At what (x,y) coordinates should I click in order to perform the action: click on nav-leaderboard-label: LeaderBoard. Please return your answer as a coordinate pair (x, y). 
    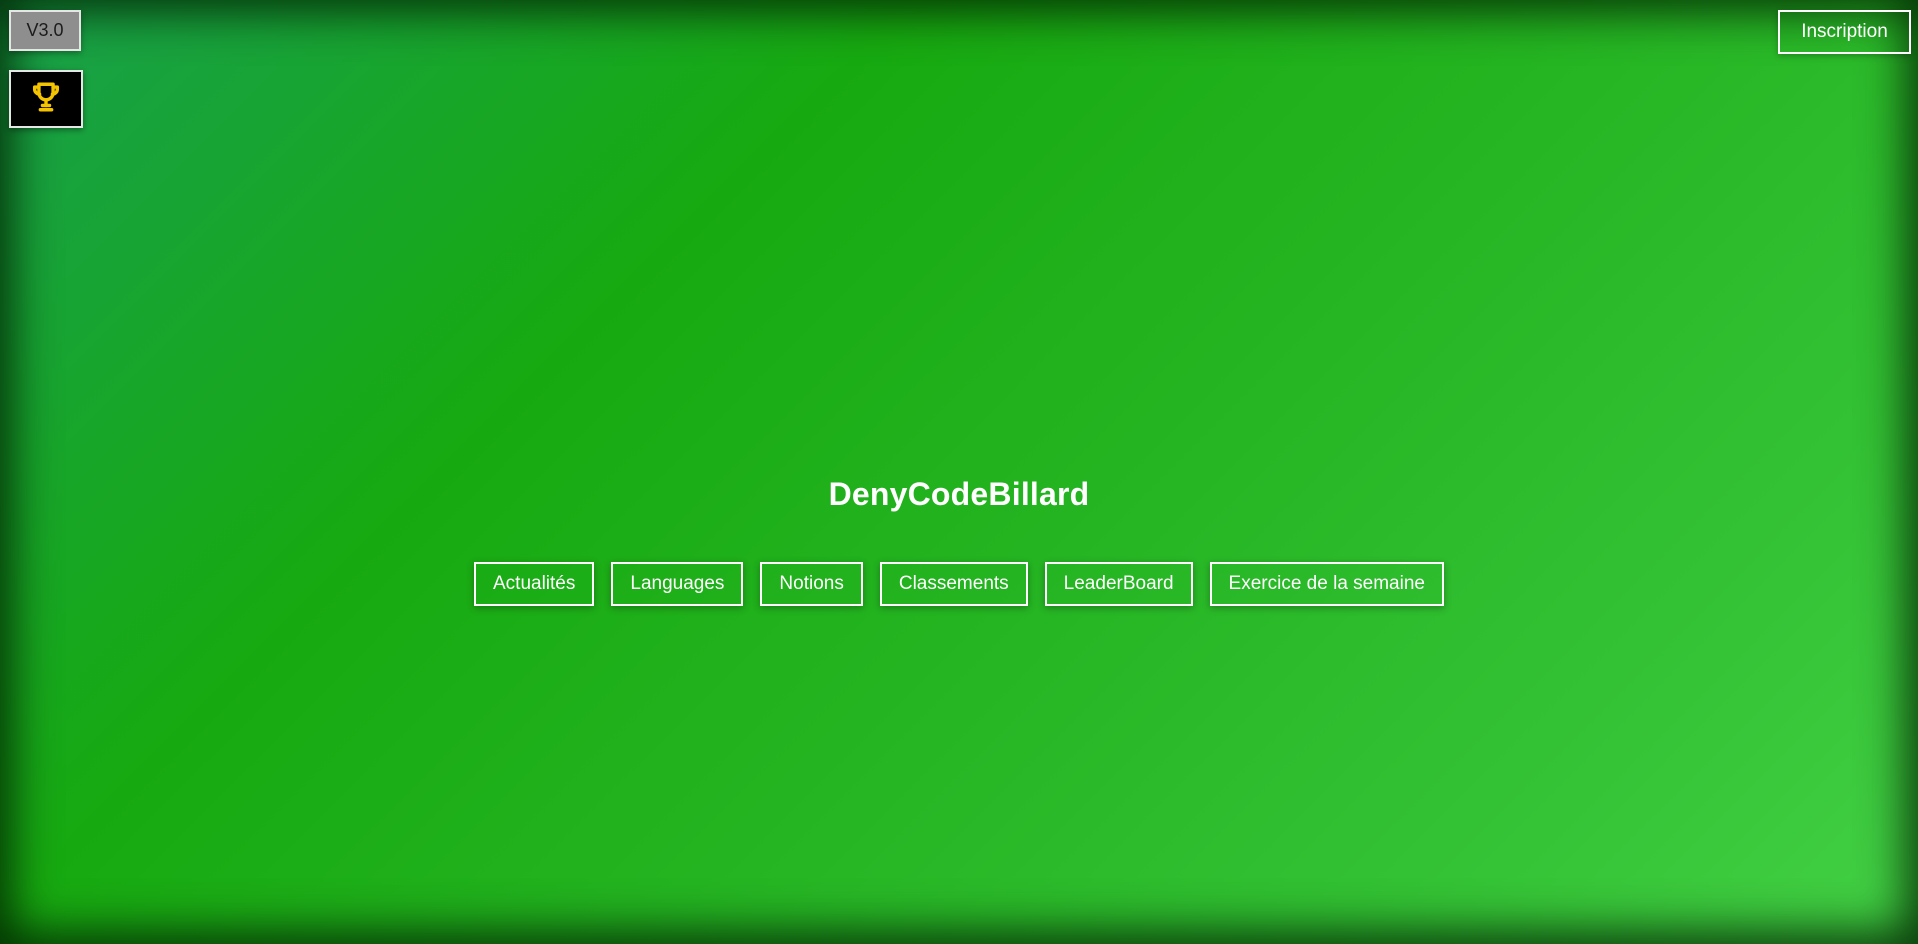
    Looking at the image, I should click on (1118, 583).